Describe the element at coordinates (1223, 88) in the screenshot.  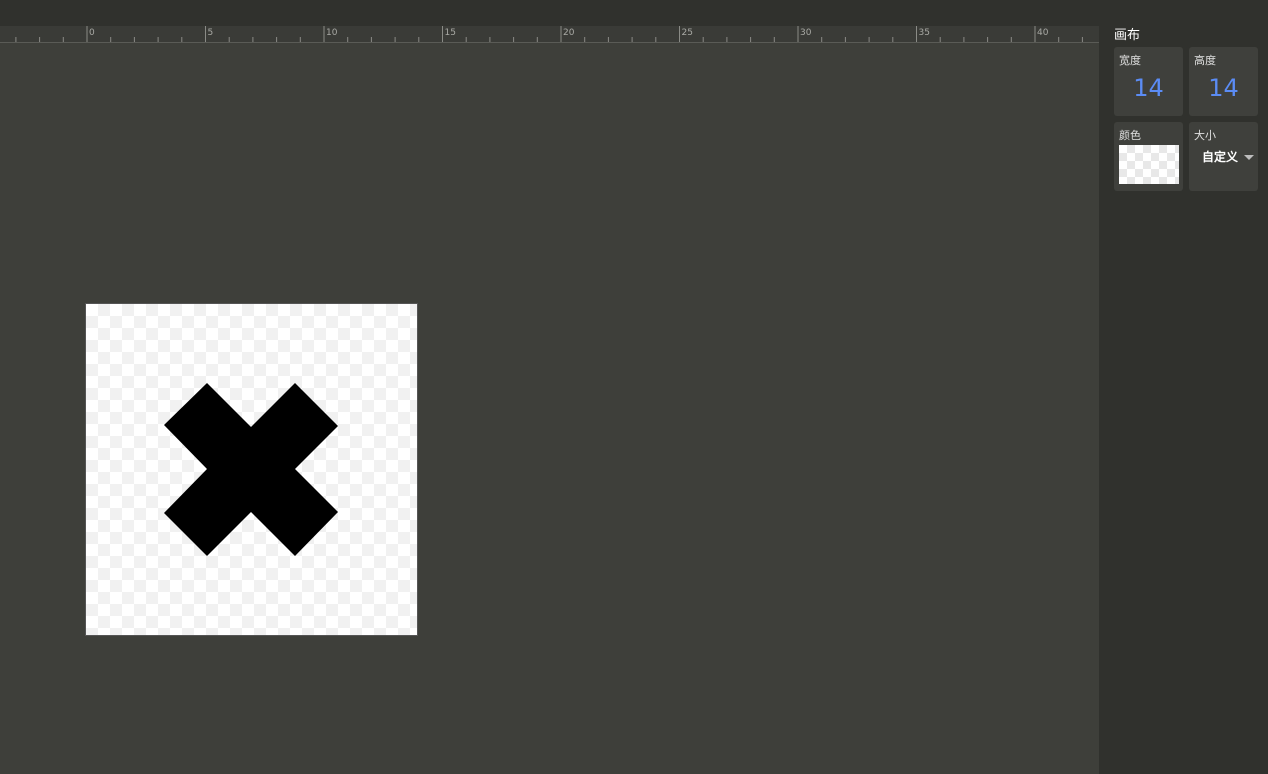
I see `height-value: 14` at that location.